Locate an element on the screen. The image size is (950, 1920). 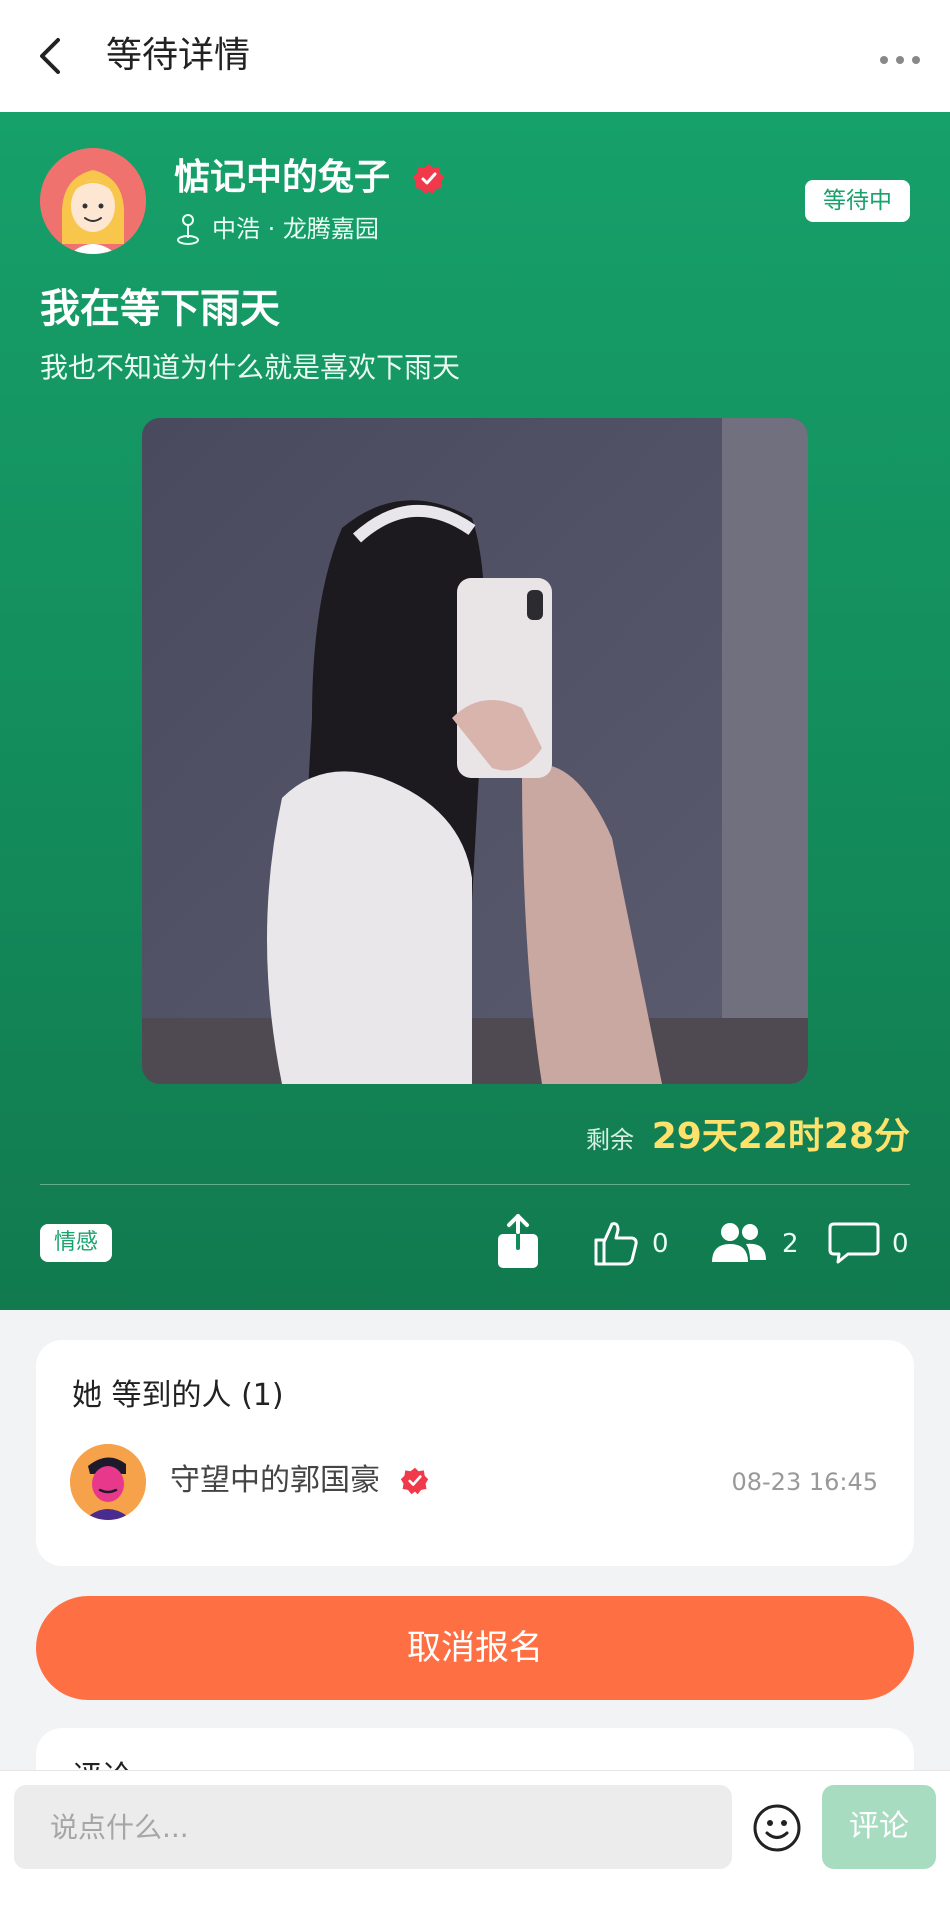
top-bar: 等待详情 is located at coordinates (475, 56).